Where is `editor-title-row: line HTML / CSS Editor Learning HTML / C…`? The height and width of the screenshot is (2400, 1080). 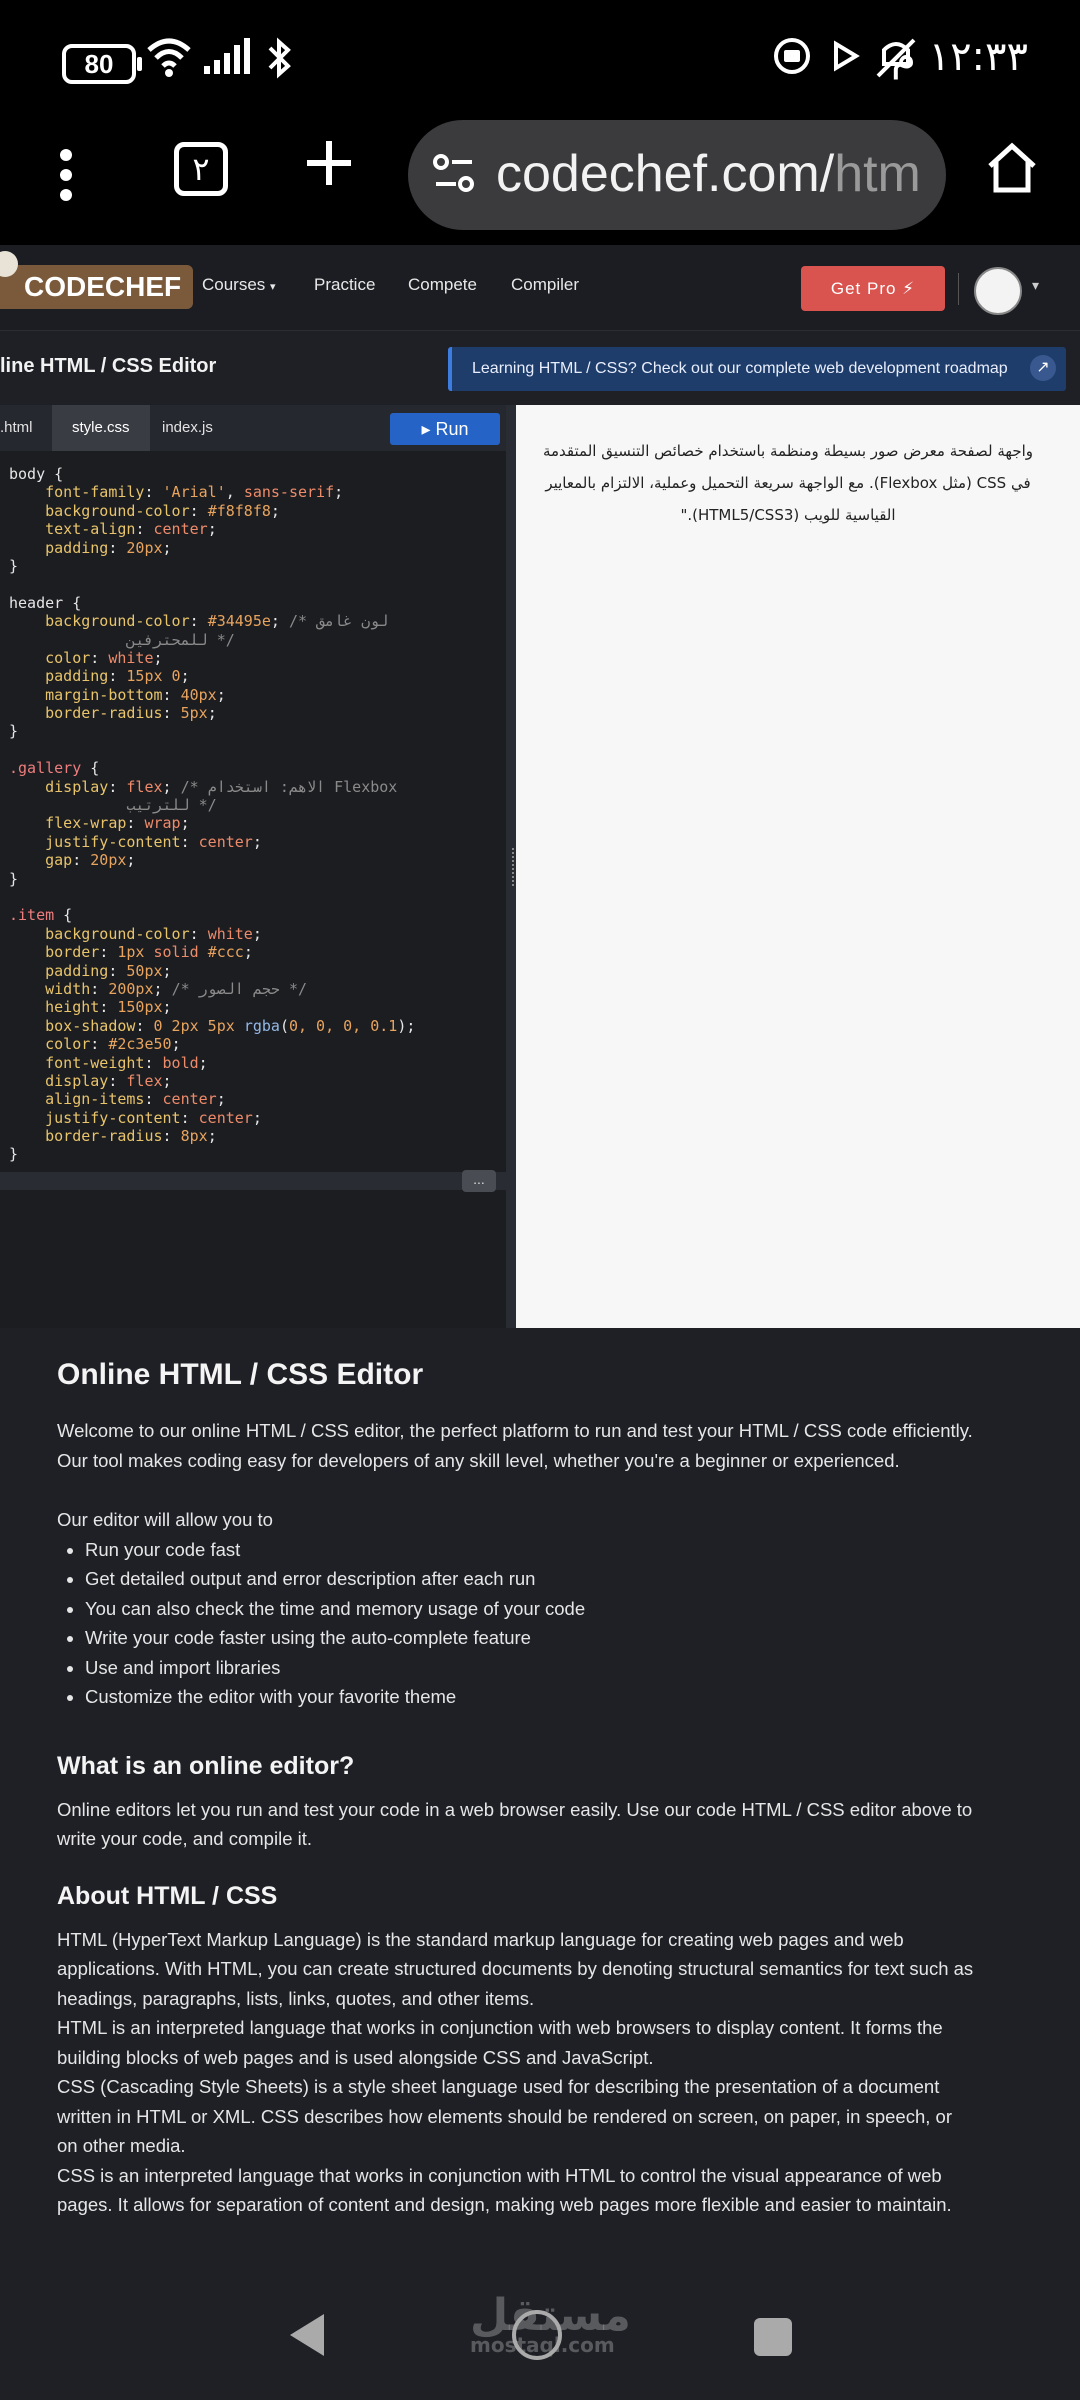 editor-title-row: line HTML / CSS Editor Learning HTML / C… is located at coordinates (540, 368).